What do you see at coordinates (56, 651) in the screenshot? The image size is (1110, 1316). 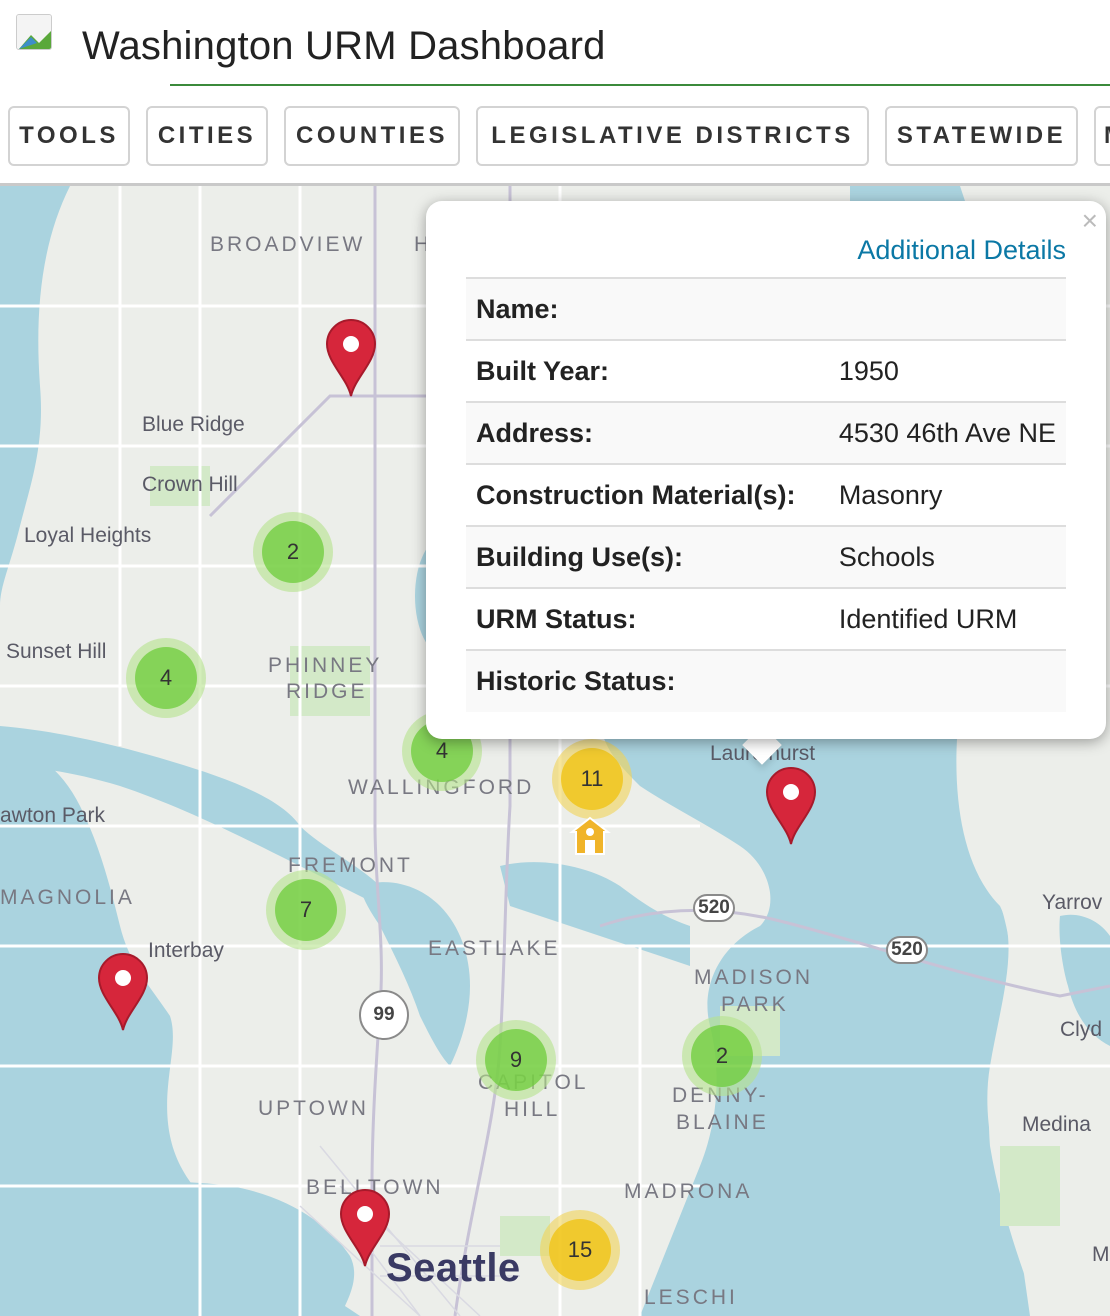 I see `place-label: Sunset Hill` at bounding box center [56, 651].